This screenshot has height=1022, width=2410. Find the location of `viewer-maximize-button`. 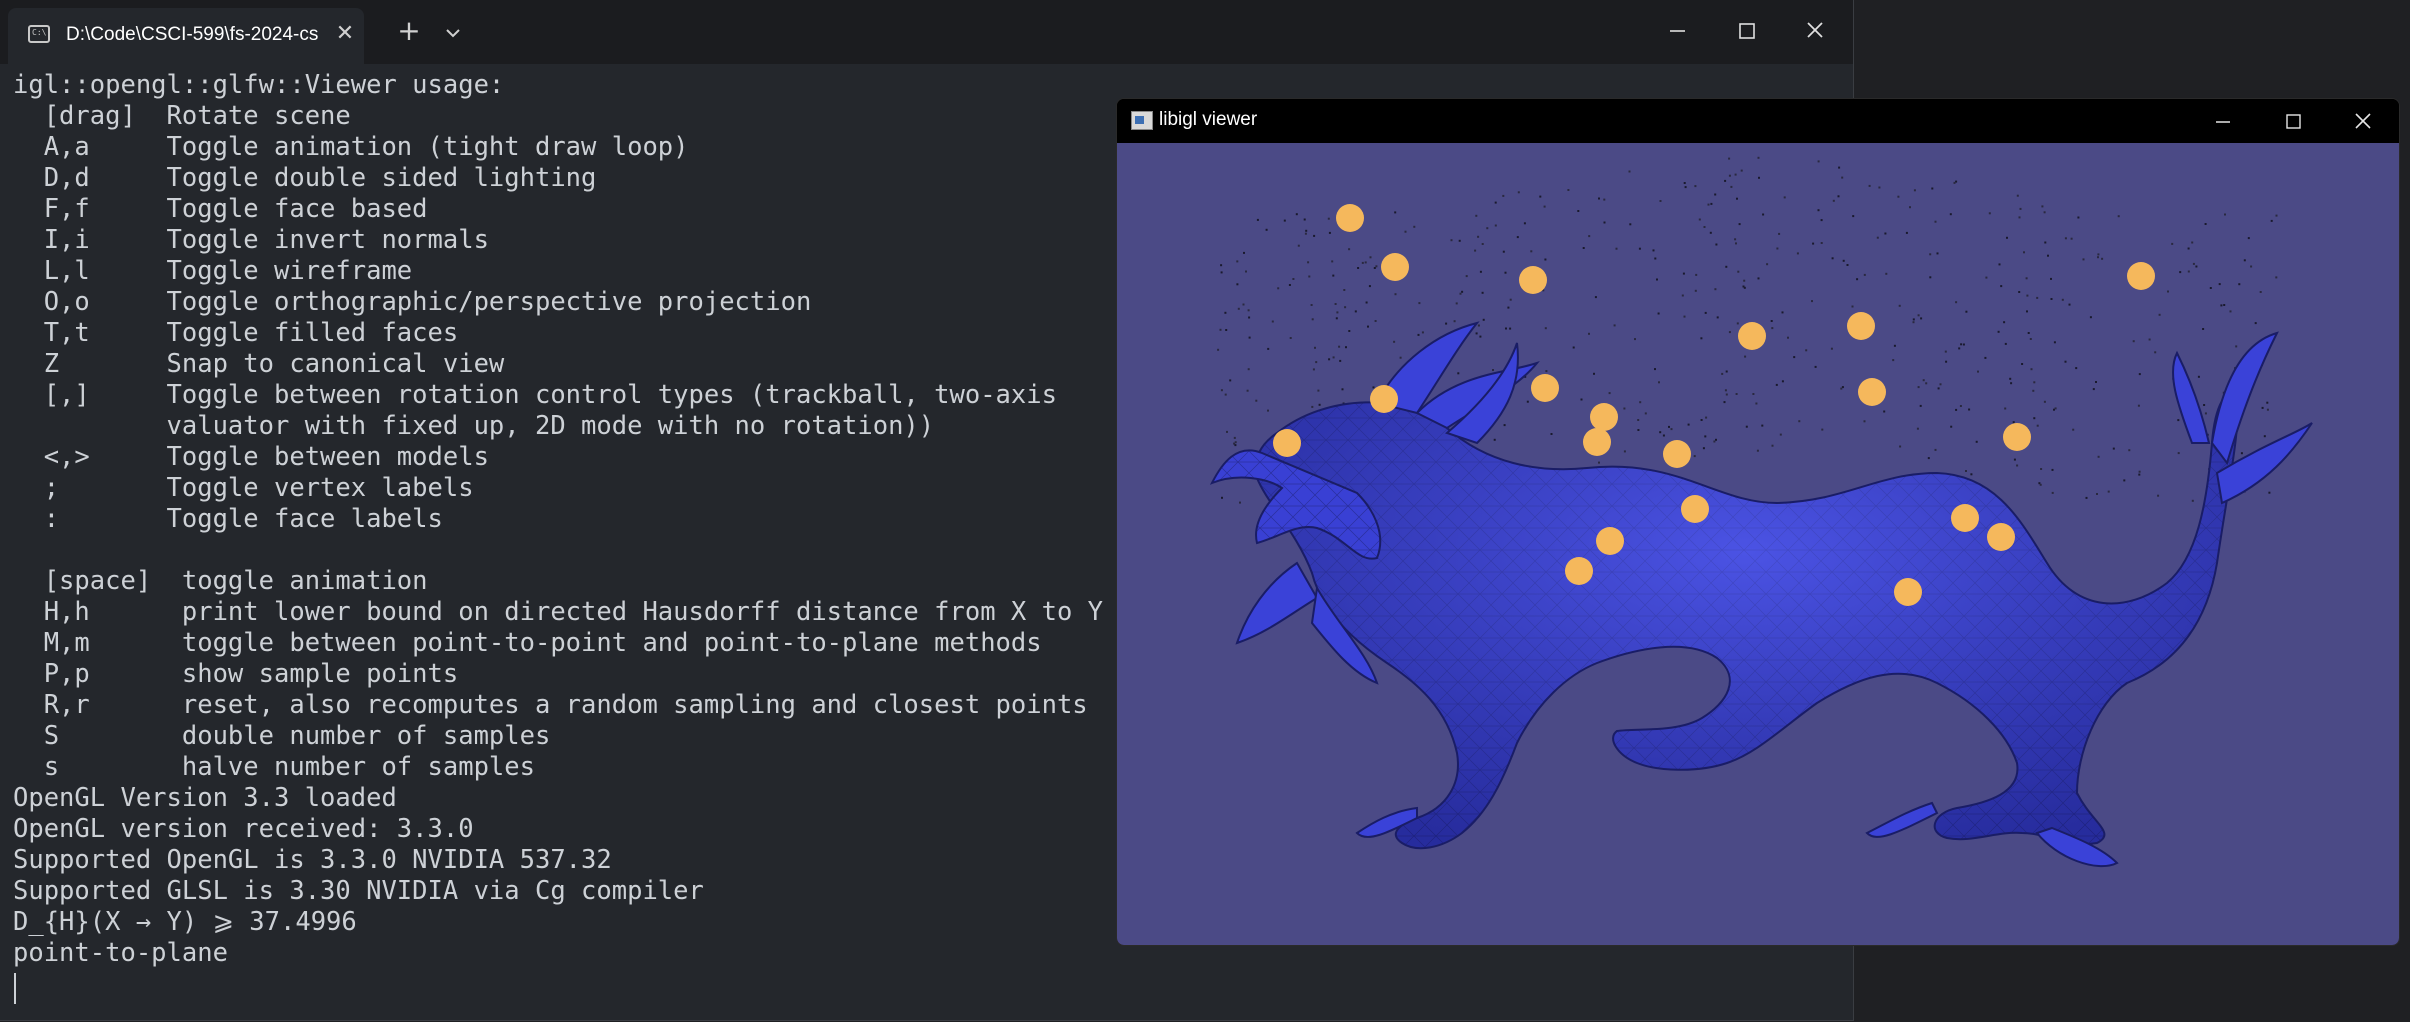

viewer-maximize-button is located at coordinates (2293, 121).